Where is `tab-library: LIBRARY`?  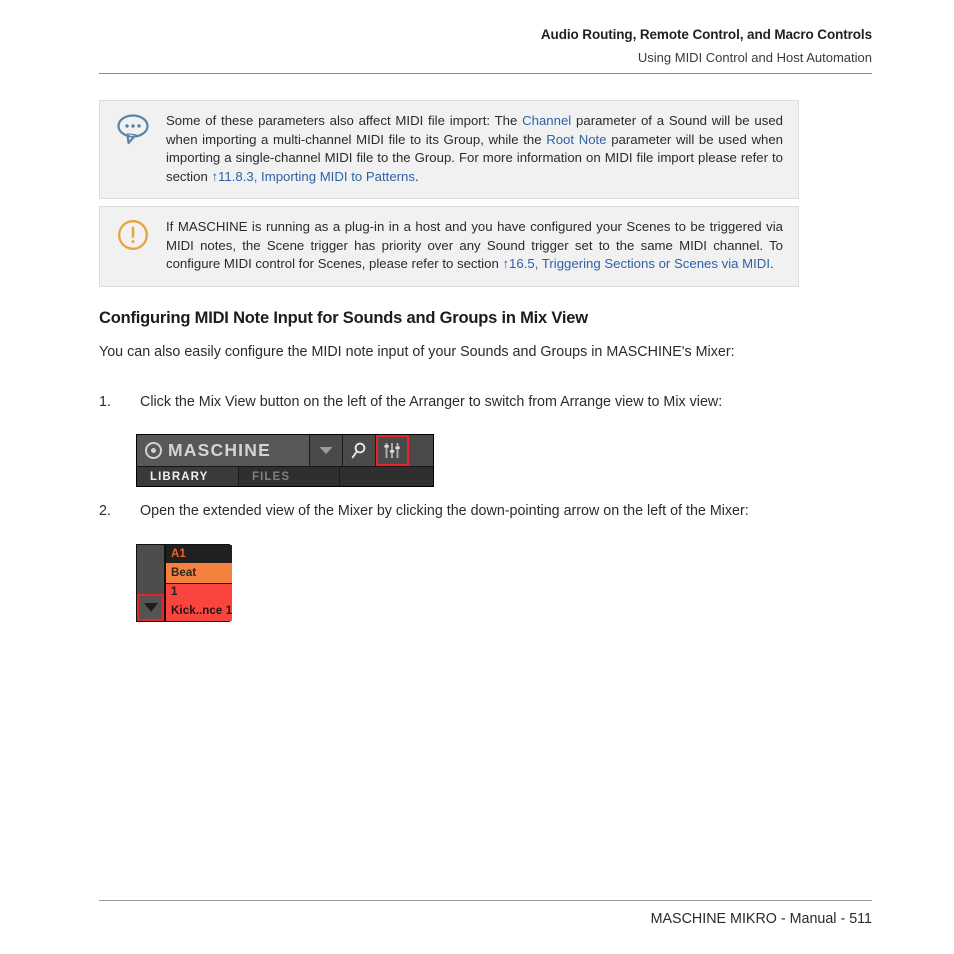 tab-library: LIBRARY is located at coordinates (188, 476).